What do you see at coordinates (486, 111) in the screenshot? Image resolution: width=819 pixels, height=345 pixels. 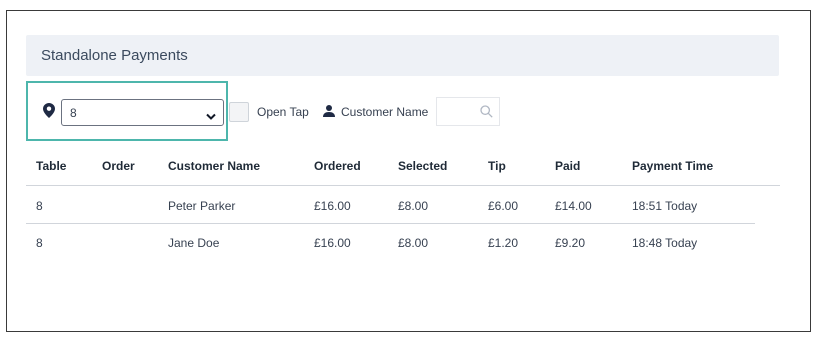 I see `search-icon` at bounding box center [486, 111].